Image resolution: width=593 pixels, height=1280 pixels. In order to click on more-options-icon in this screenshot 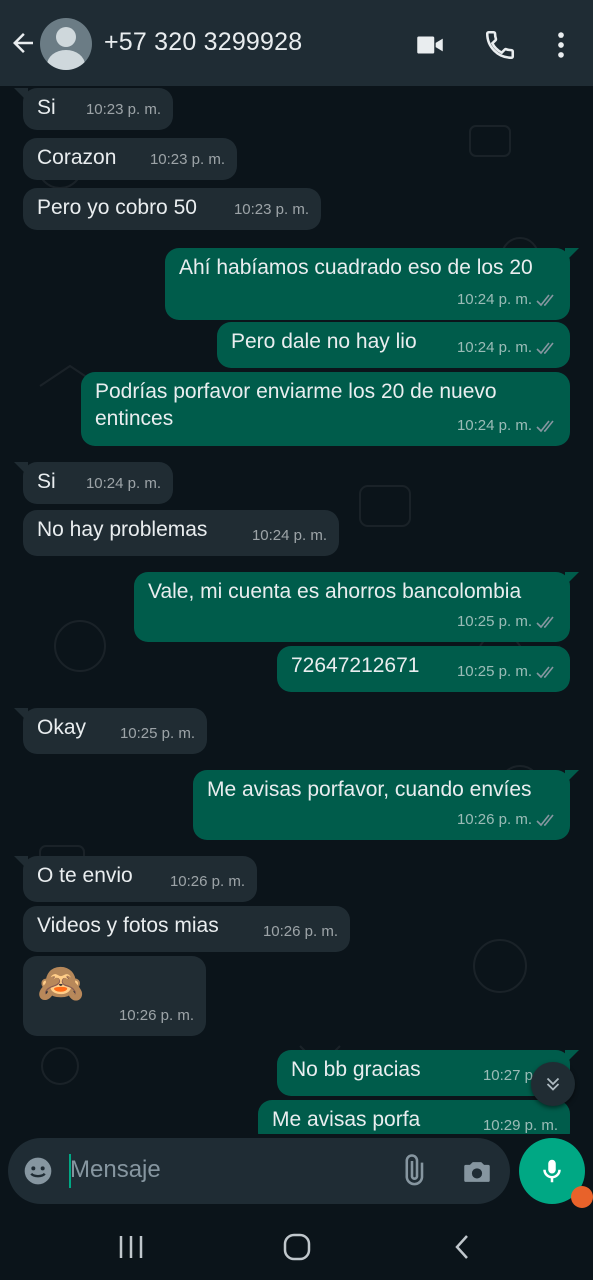, I will do `click(561, 45)`.